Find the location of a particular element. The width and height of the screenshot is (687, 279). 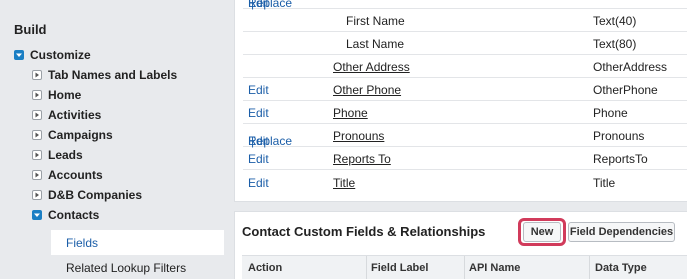

table-row: First Name Text(40) is located at coordinates (465, 20).